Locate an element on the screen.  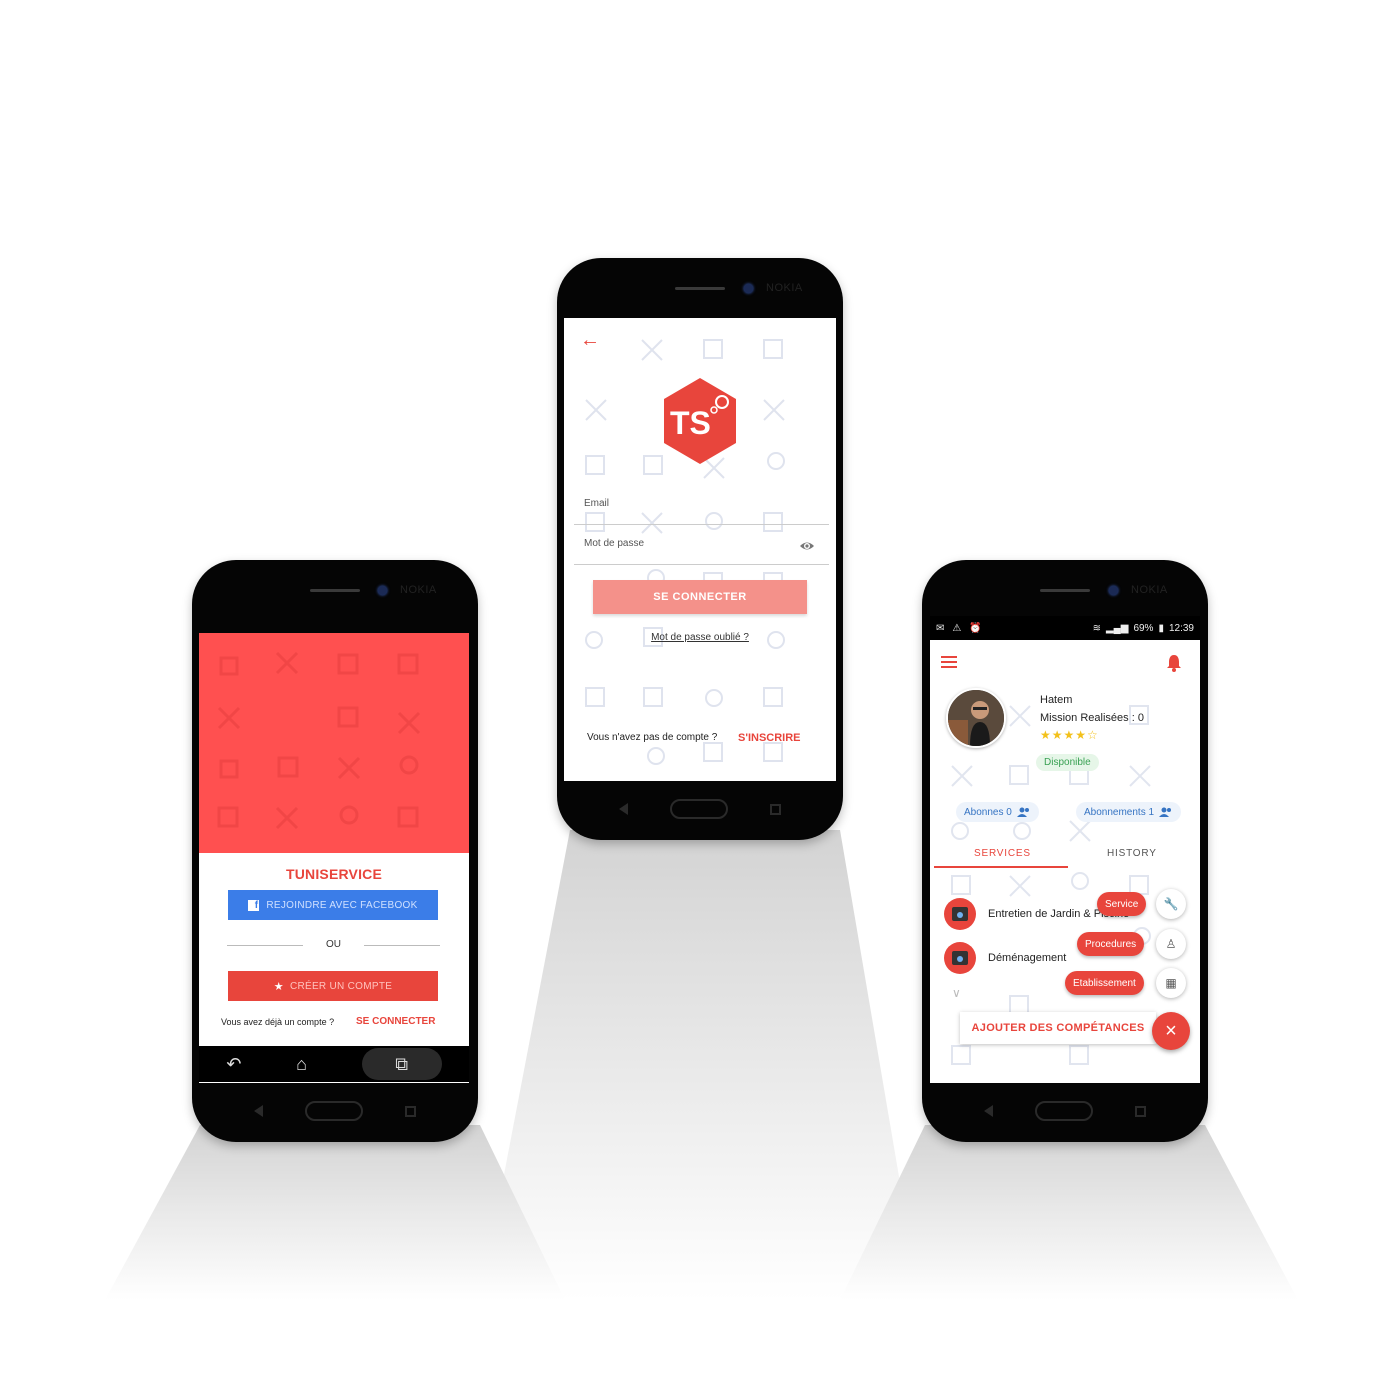
chevron-down-icon: ∨ is located at coordinates (956, 993).